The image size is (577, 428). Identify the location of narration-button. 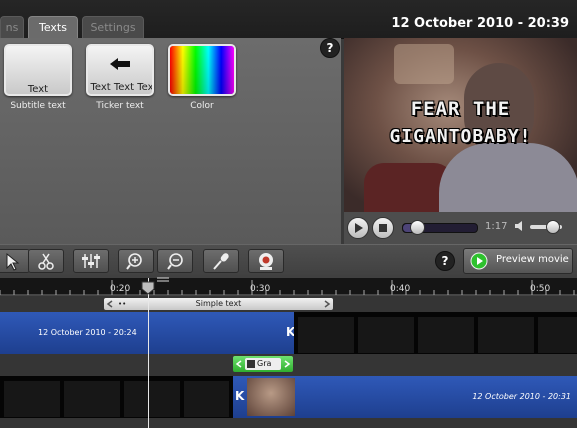
(221, 261).